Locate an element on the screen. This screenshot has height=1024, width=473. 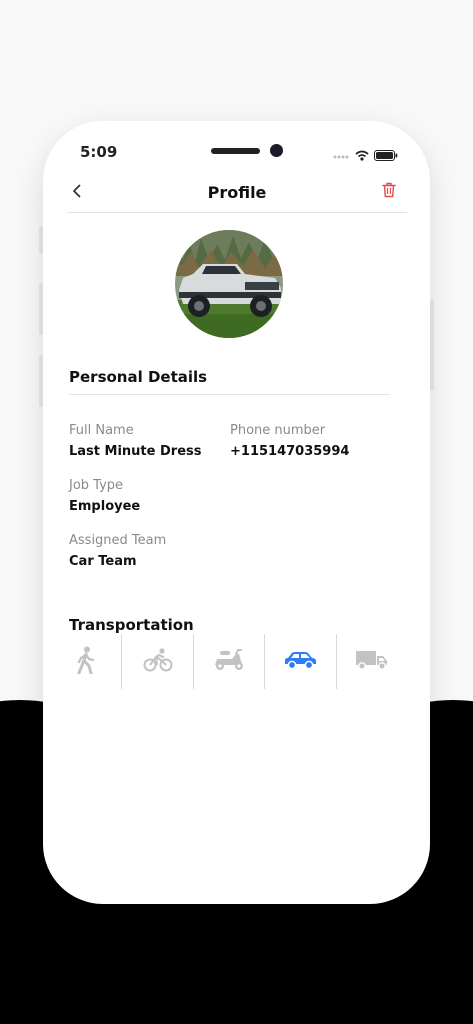
delete-button is located at coordinates (389, 192).